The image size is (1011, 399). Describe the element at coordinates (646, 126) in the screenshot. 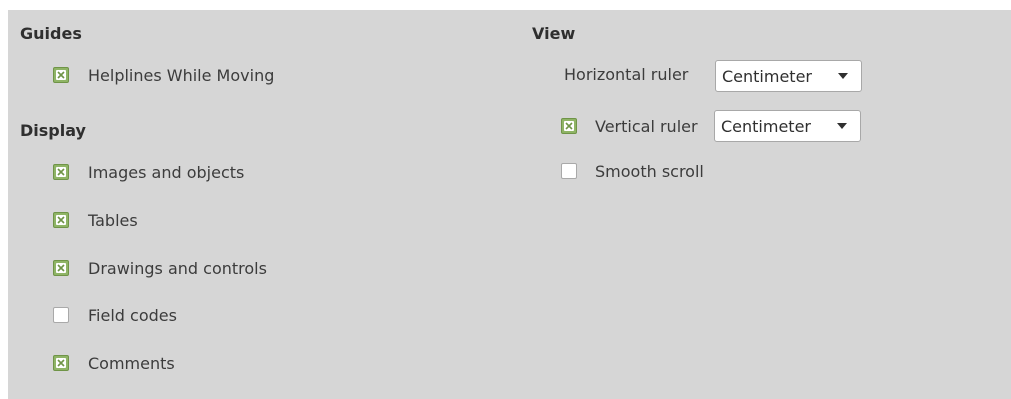

I see `vertical-ruler-label: Vertical ruler` at that location.